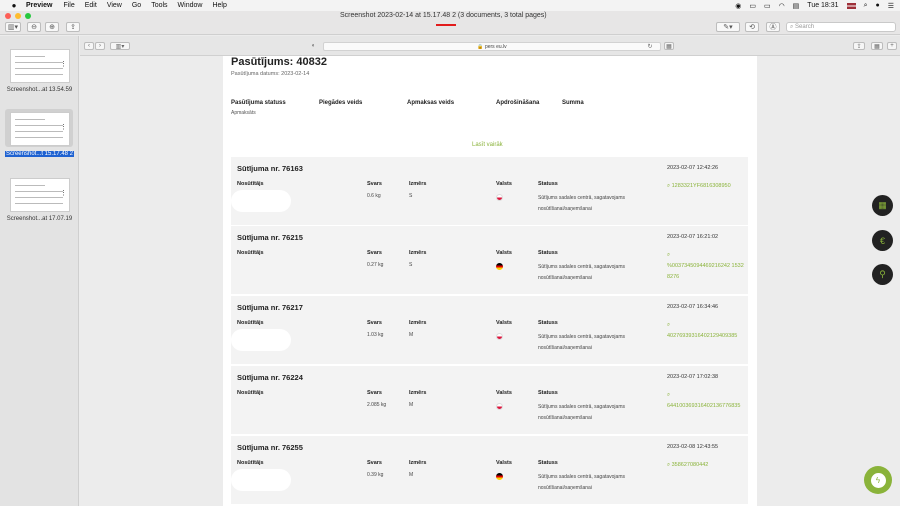  What do you see at coordinates (190, 5) in the screenshot?
I see `menu-window: Window` at bounding box center [190, 5].